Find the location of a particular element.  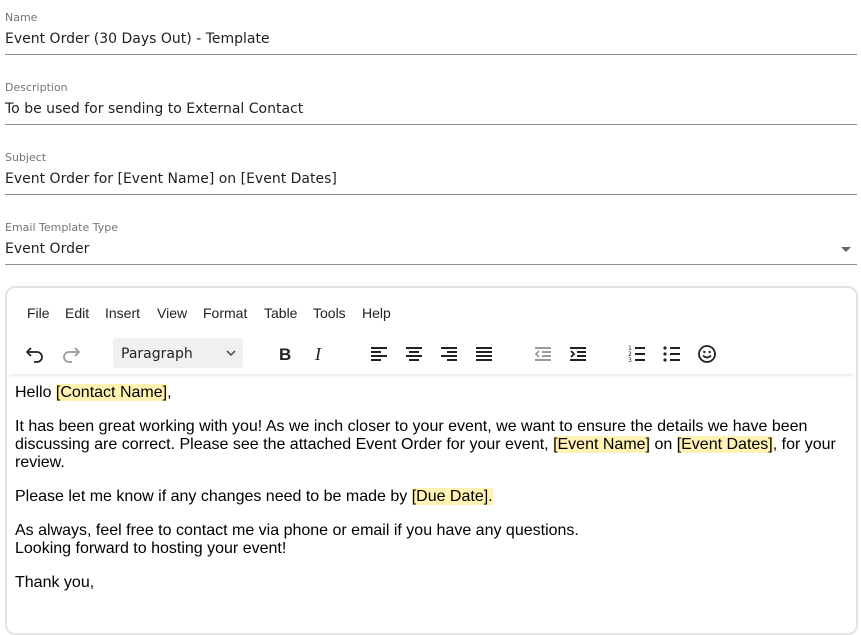

block-format-select: Paragraph is located at coordinates (178, 353).